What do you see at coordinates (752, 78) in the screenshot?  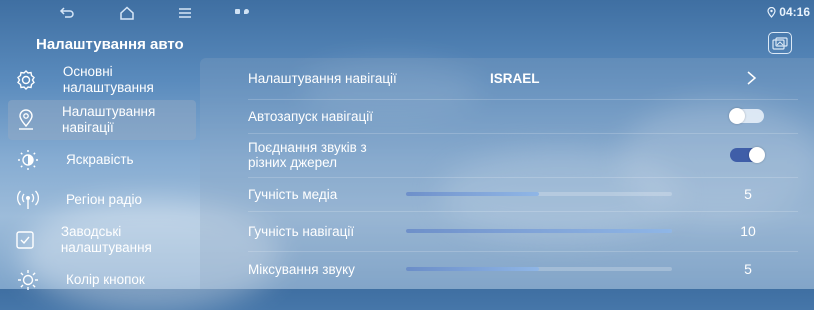 I see `chevron-right-icon` at bounding box center [752, 78].